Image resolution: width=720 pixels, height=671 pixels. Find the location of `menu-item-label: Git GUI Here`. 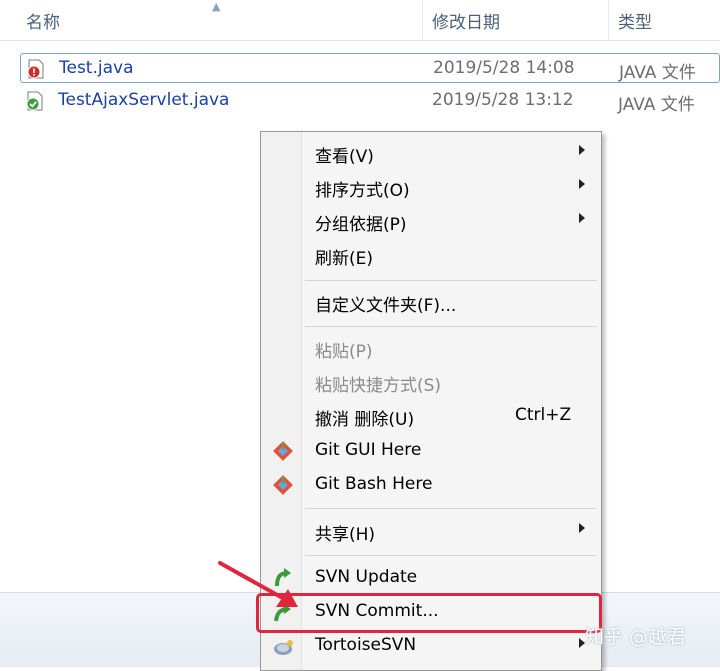

menu-item-label: Git GUI Here is located at coordinates (368, 450).